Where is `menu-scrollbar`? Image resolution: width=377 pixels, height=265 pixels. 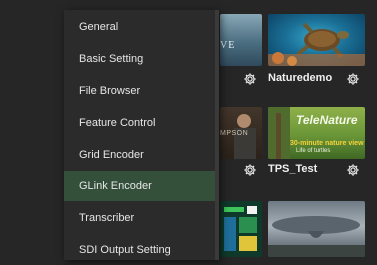 menu-scrollbar is located at coordinates (217, 135).